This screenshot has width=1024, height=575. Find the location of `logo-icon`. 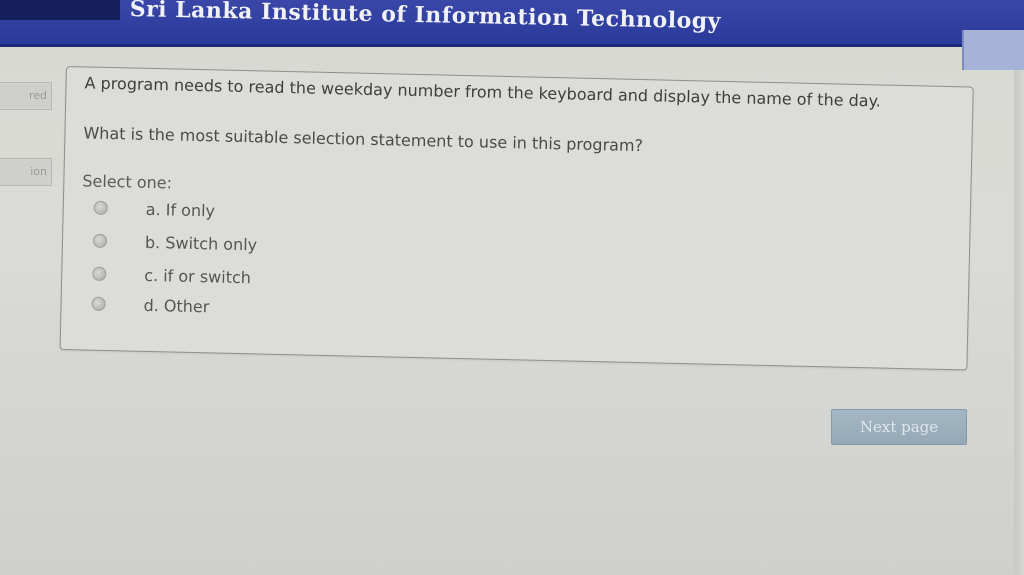

logo-icon is located at coordinates (993, 50).